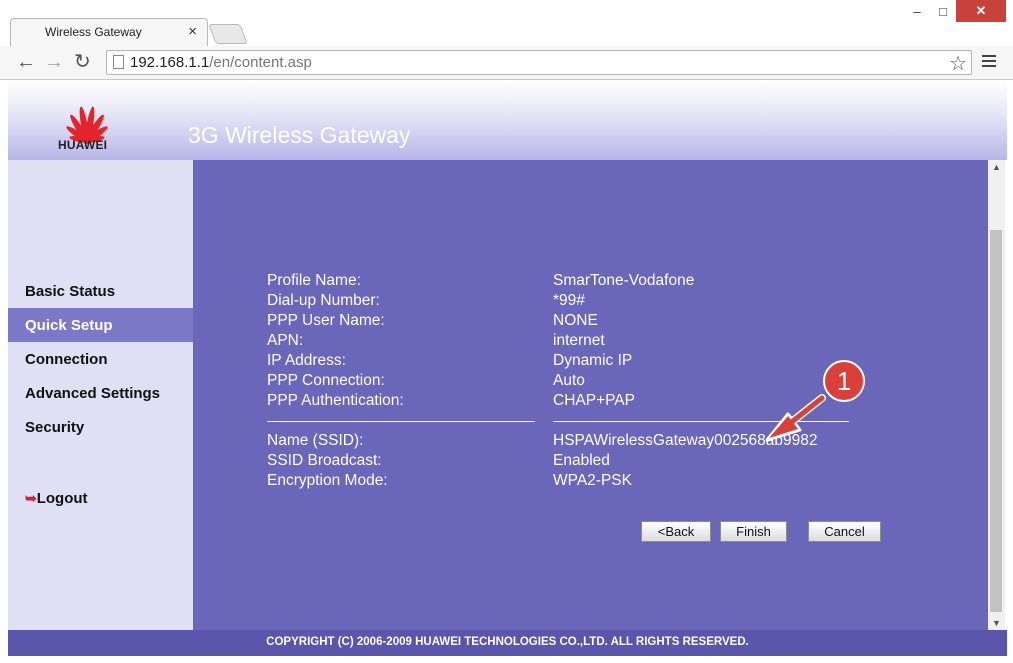  Describe the element at coordinates (228, 34) in the screenshot. I see `new-tab-button` at that location.